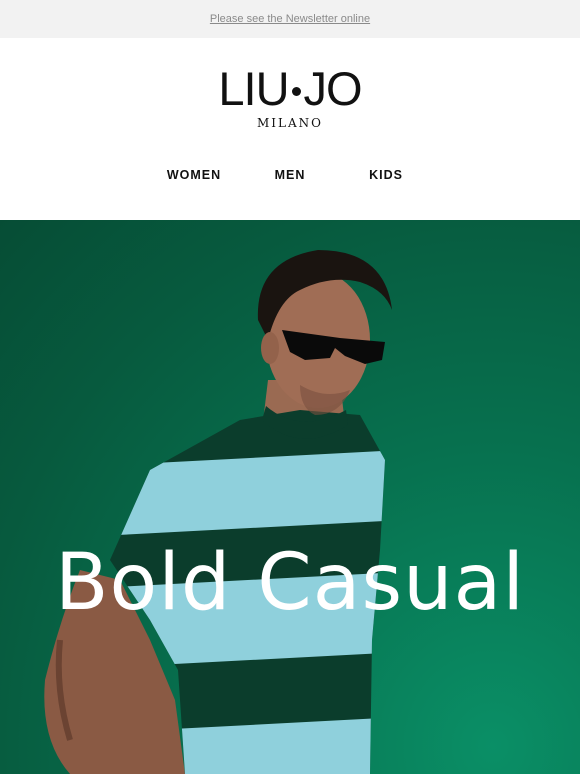 The image size is (580, 774). I want to click on nav-item-men: MEN, so click(290, 175).